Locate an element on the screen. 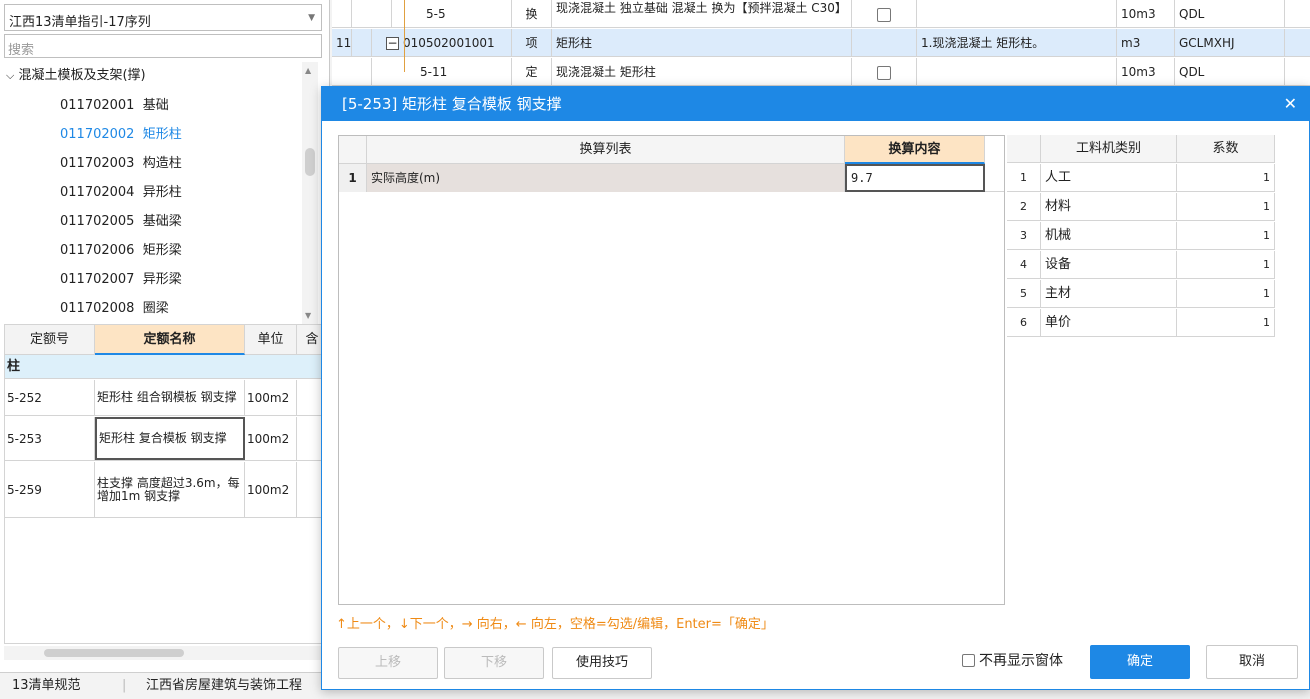  quota-name: 矩形柱 复合模板 钢支撑 is located at coordinates (163, 438).